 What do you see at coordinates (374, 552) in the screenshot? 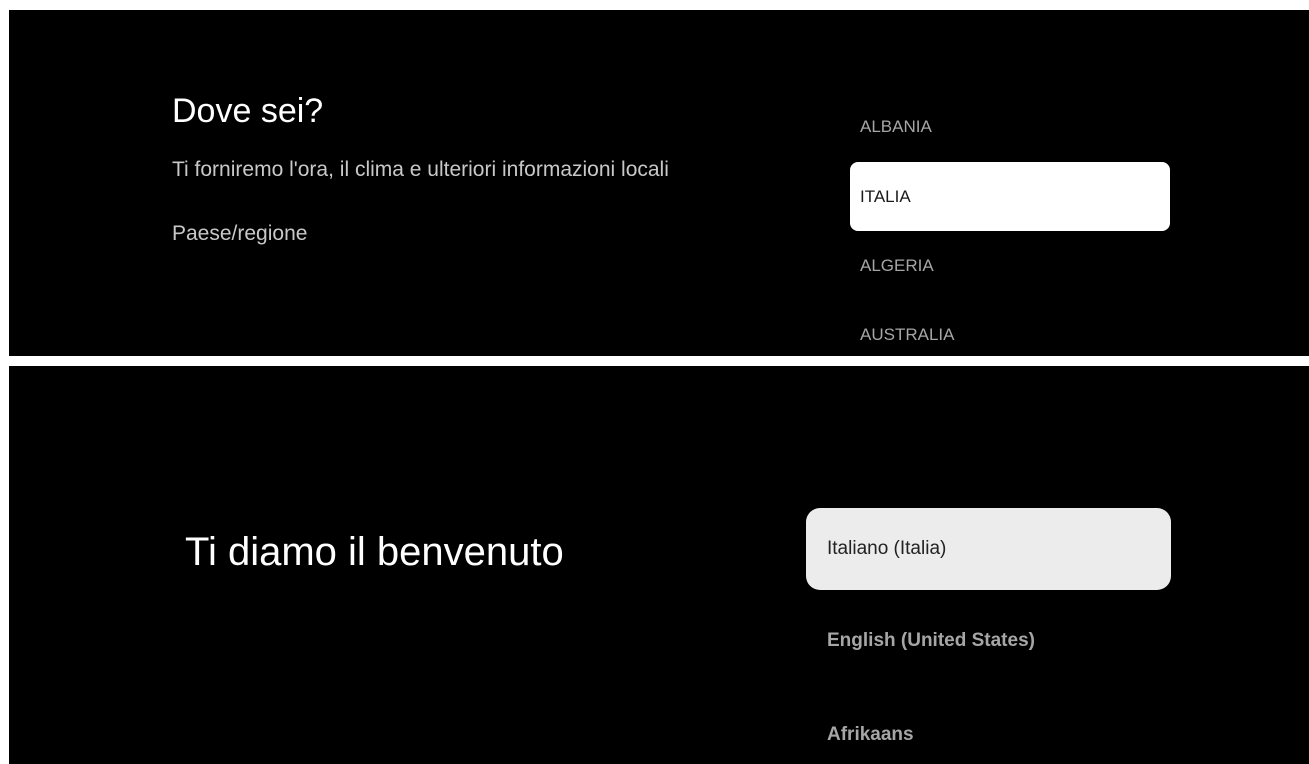
I see `welcome-title: Ti diamo il benvenuto` at bounding box center [374, 552].